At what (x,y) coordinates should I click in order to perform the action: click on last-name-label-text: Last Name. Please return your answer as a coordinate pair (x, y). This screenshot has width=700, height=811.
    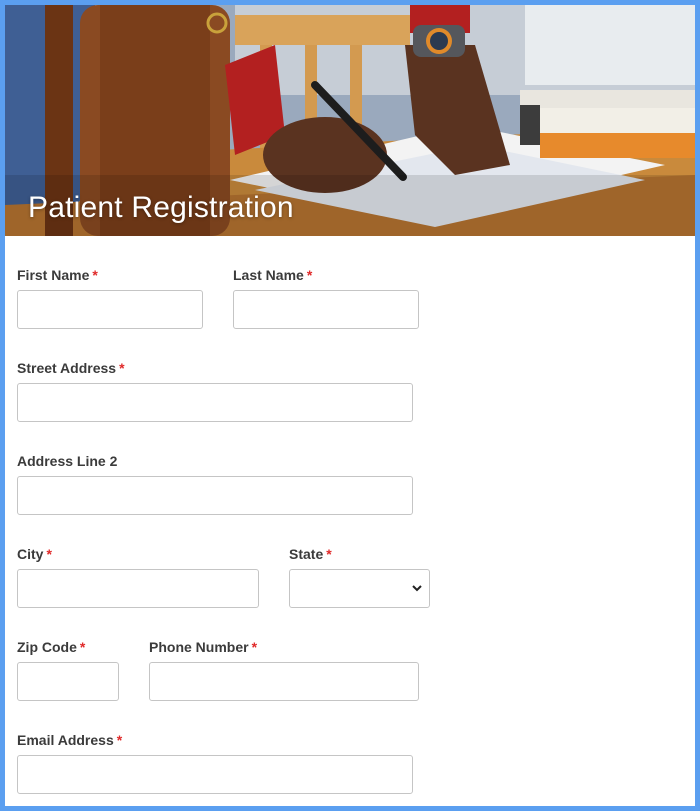
    Looking at the image, I should click on (268, 275).